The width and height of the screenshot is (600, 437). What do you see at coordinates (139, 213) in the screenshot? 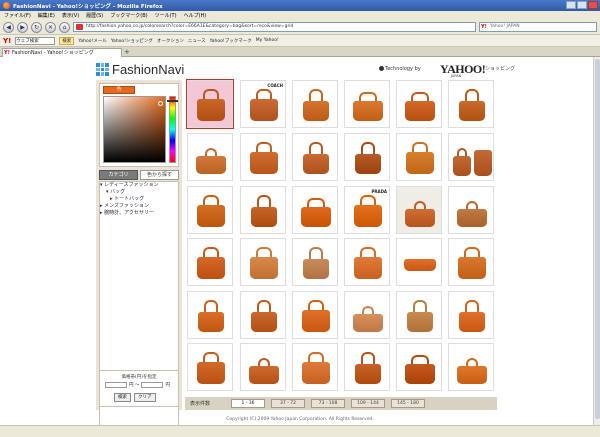
I see `category-watch-accessory: ▸ 腕時計、アクセサリー` at bounding box center [139, 213].